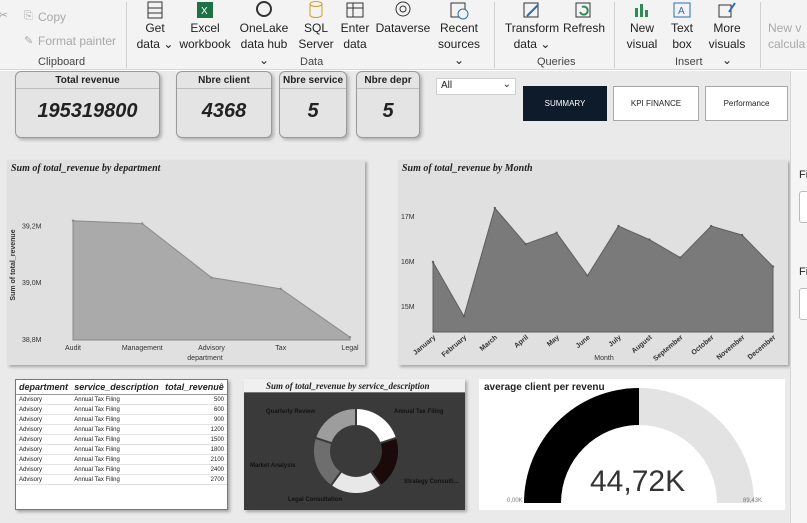  I want to click on calc-line1: New v, so click(785, 28).